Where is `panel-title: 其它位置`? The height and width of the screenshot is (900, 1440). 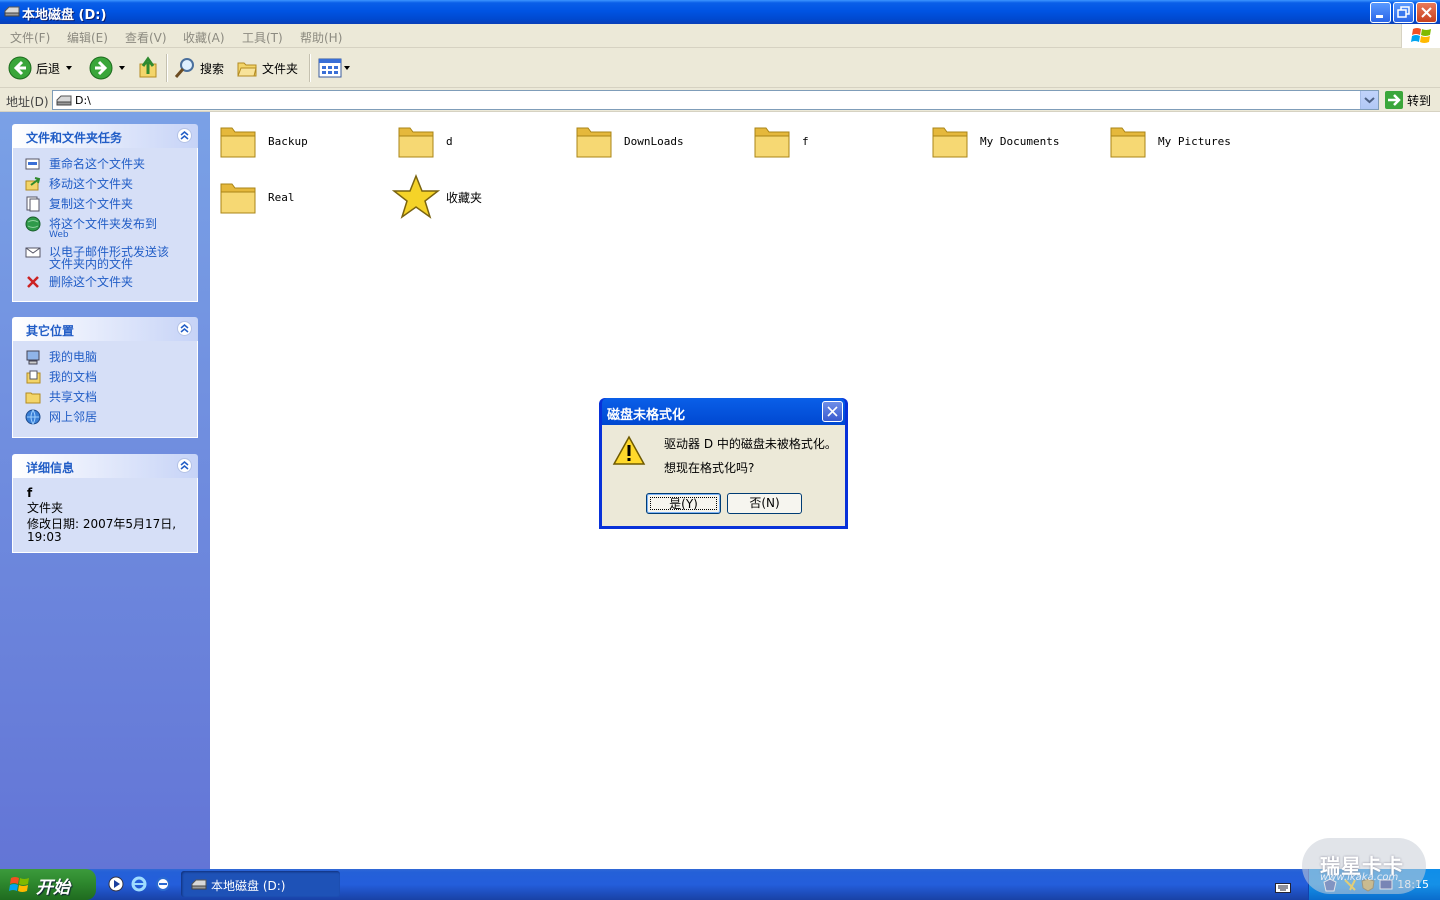
panel-title: 其它位置 is located at coordinates (50, 331).